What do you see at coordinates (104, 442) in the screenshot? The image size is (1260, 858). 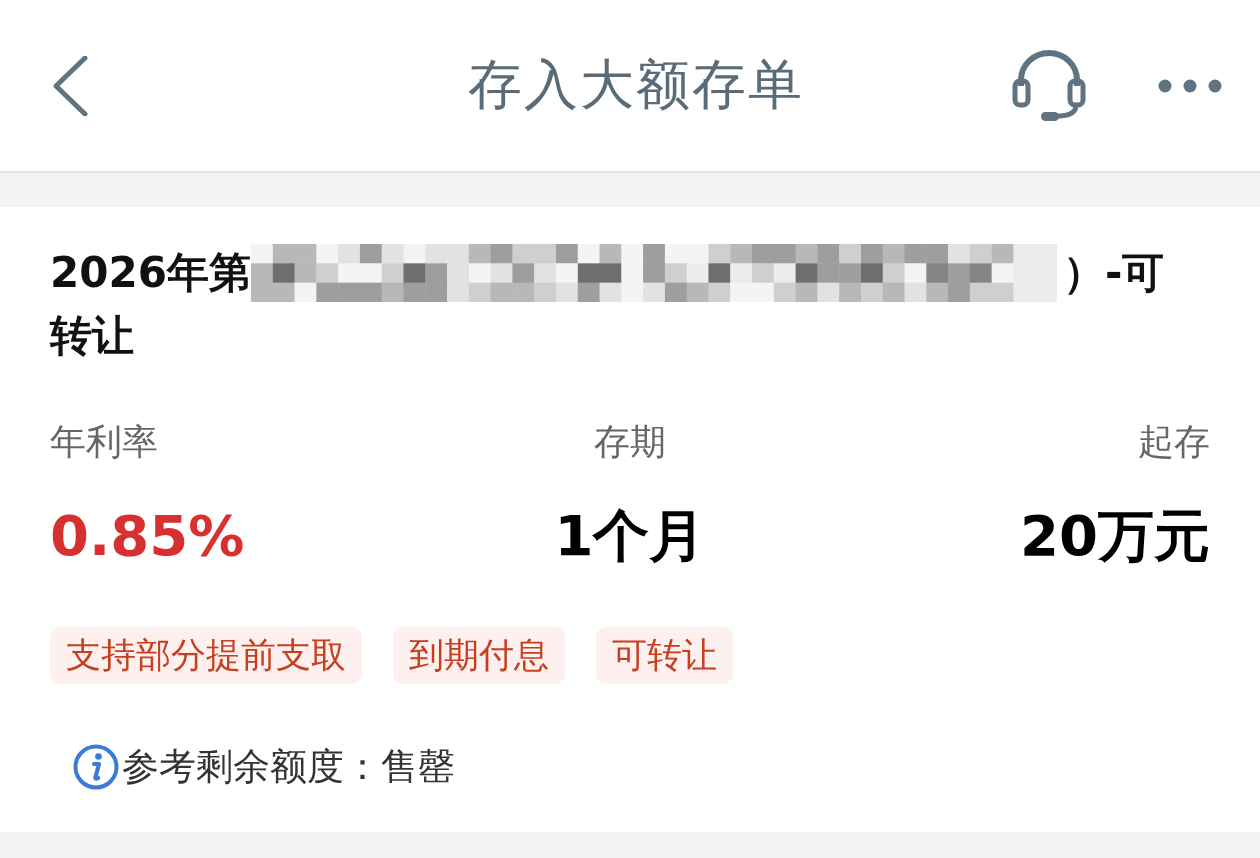 I see `stat-label: 年利率` at bounding box center [104, 442].